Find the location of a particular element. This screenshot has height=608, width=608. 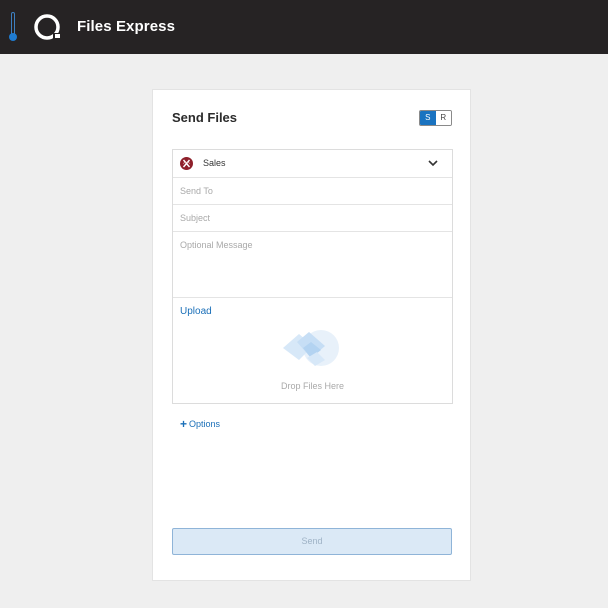

chevron-down-icon is located at coordinates (433, 163).